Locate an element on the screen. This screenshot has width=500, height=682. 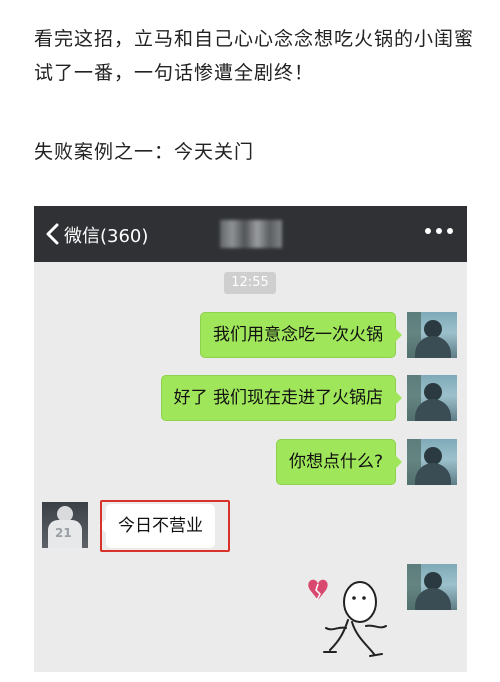
chat-header-bar: 微信(360) is located at coordinates (250, 234).